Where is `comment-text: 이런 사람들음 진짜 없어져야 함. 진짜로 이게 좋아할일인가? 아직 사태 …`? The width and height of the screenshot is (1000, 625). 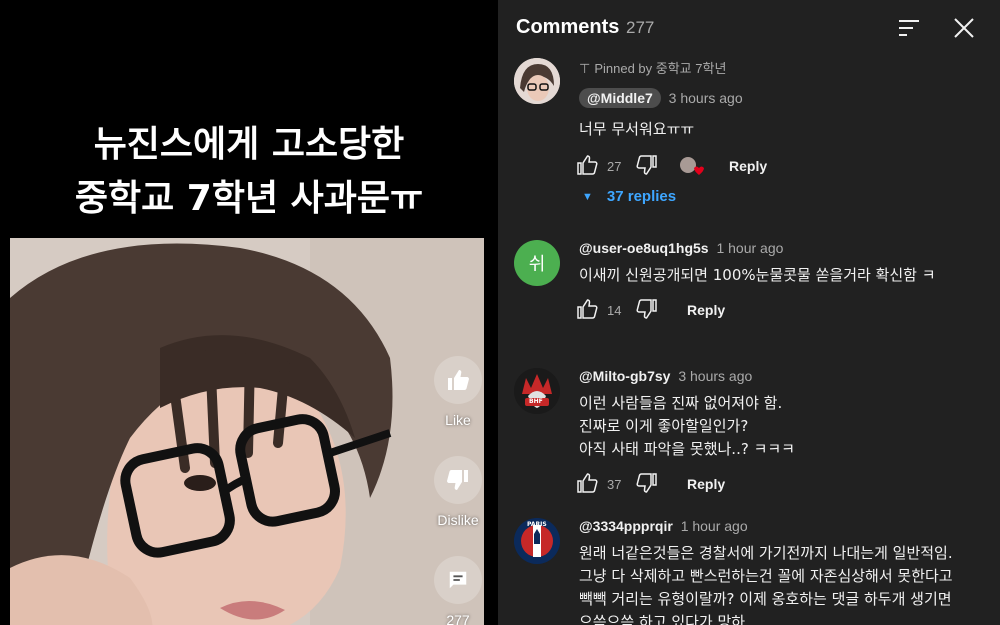
comment-text: 이런 사람들음 진짜 없어져야 함. 진짜로 이게 좋아할일인가? 아직 사태 … is located at coordinates (769, 426).